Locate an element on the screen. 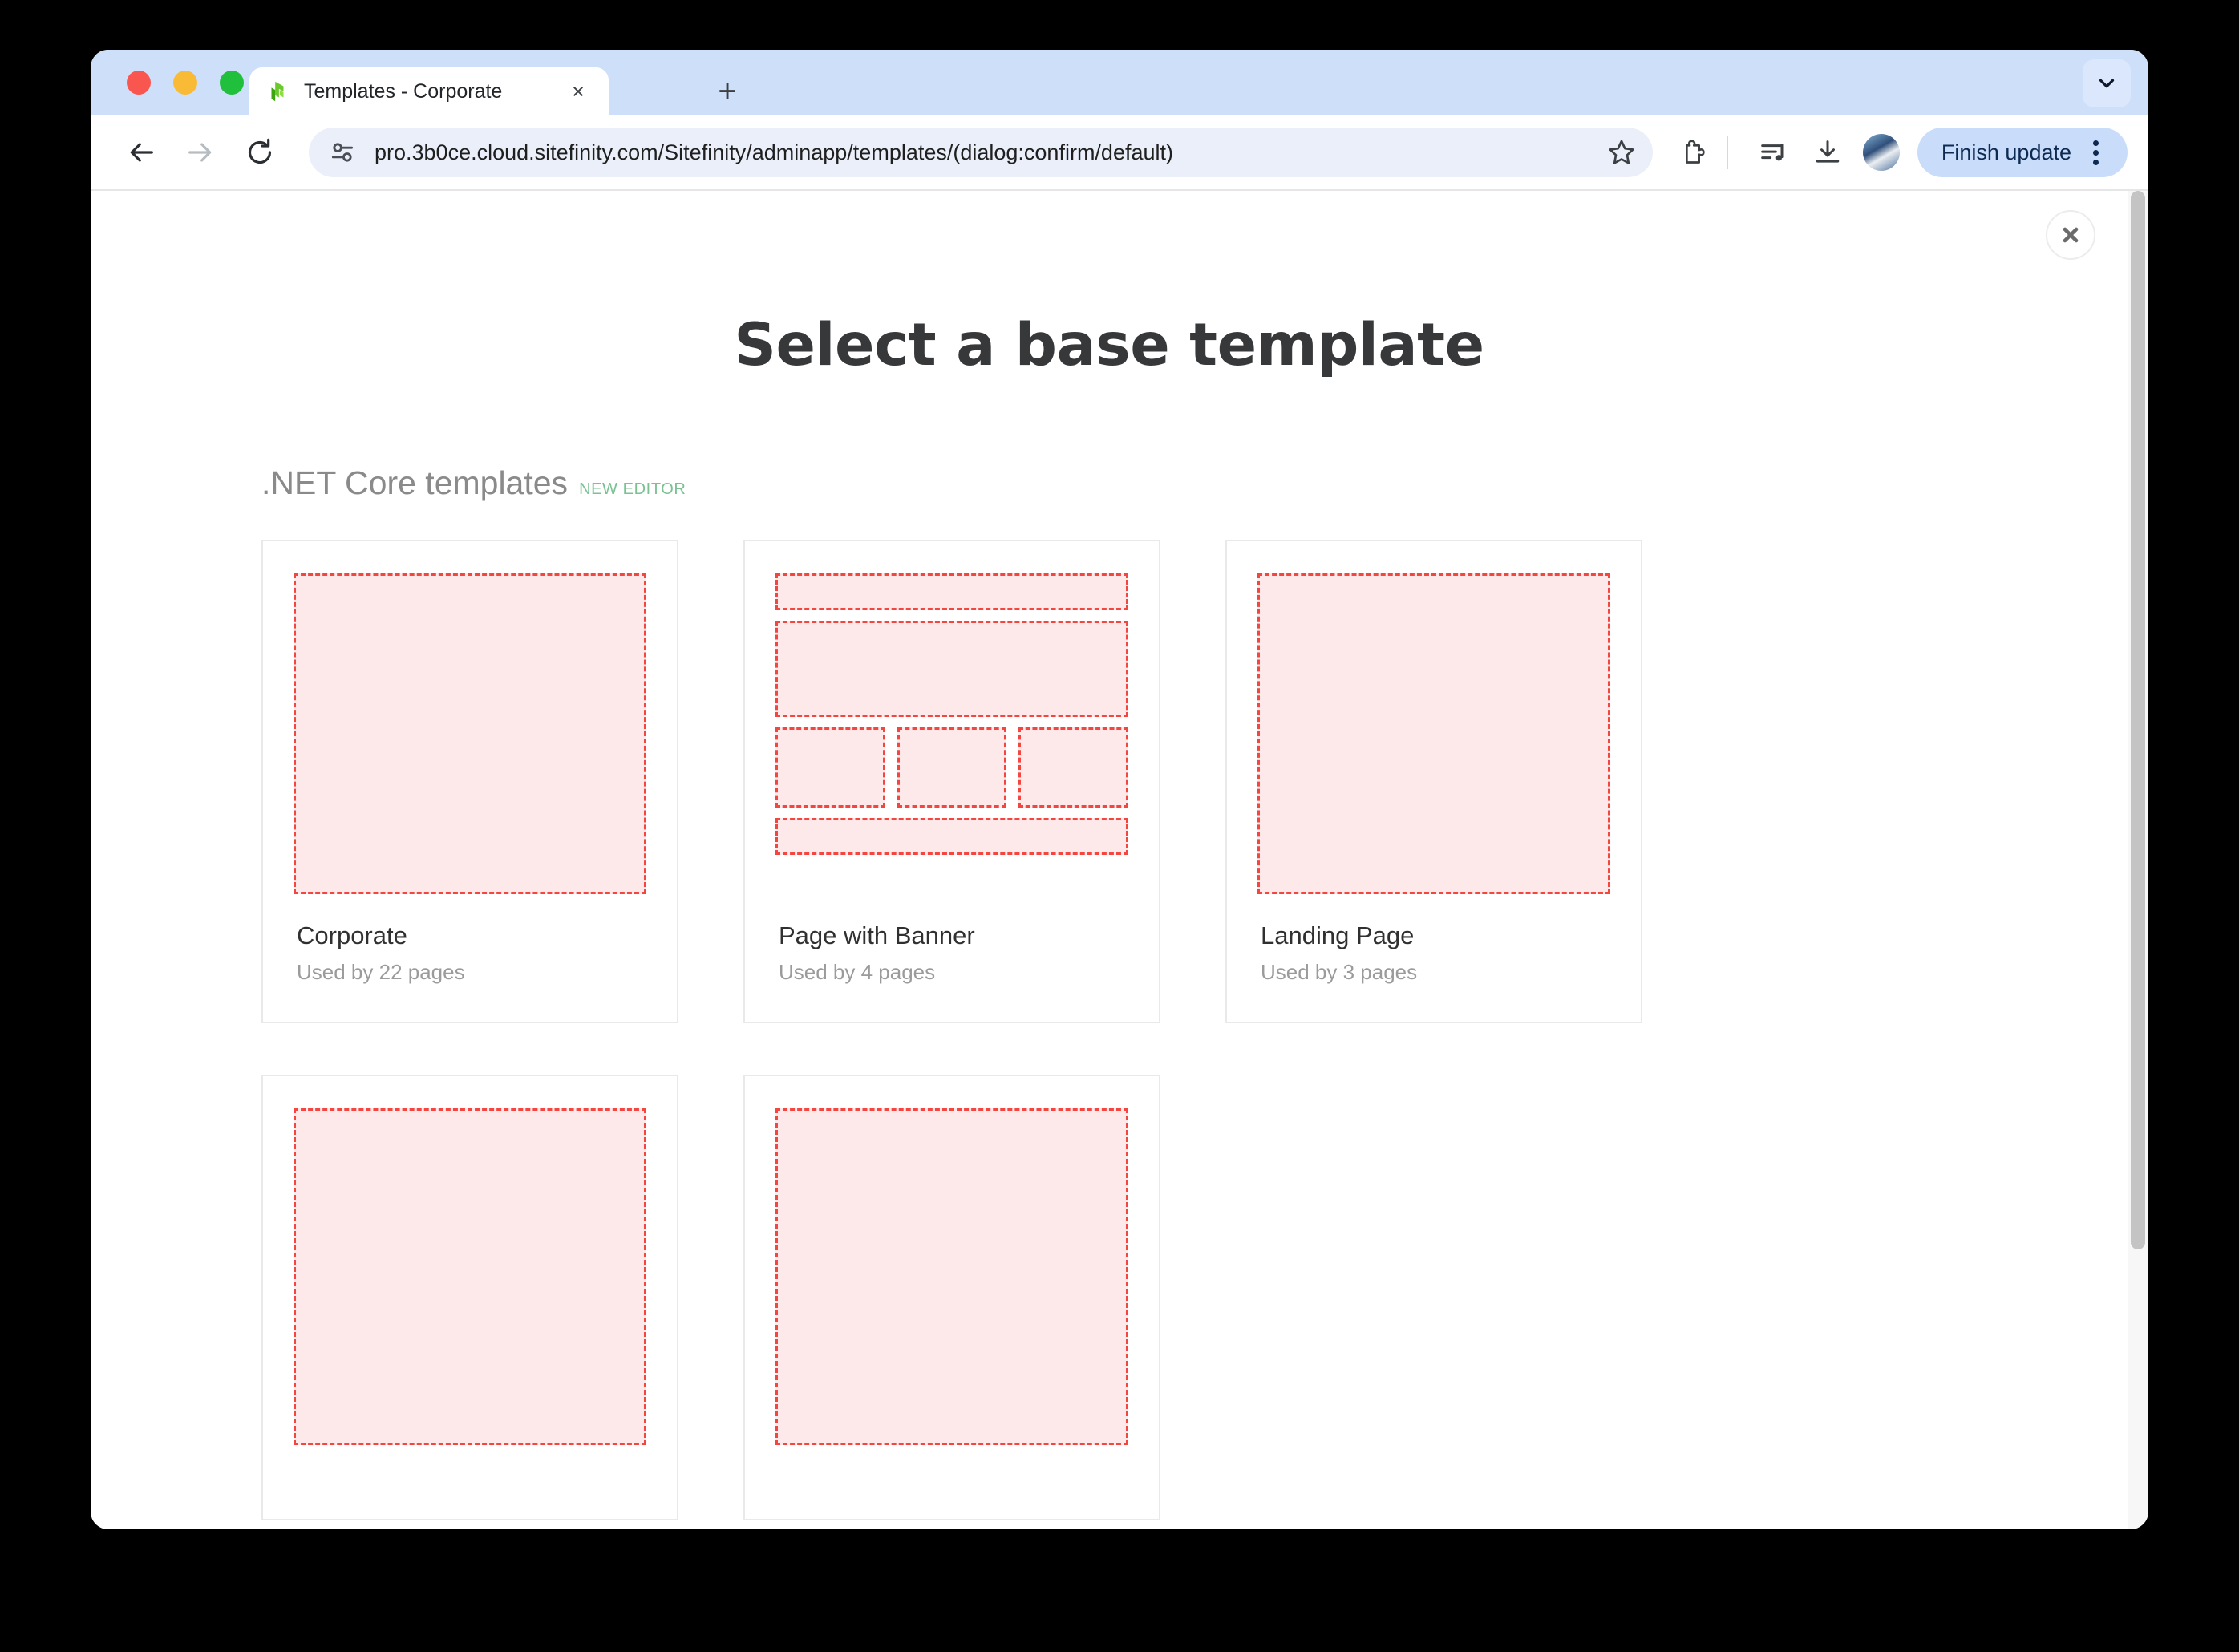  close-dialog-button is located at coordinates (2071, 235).